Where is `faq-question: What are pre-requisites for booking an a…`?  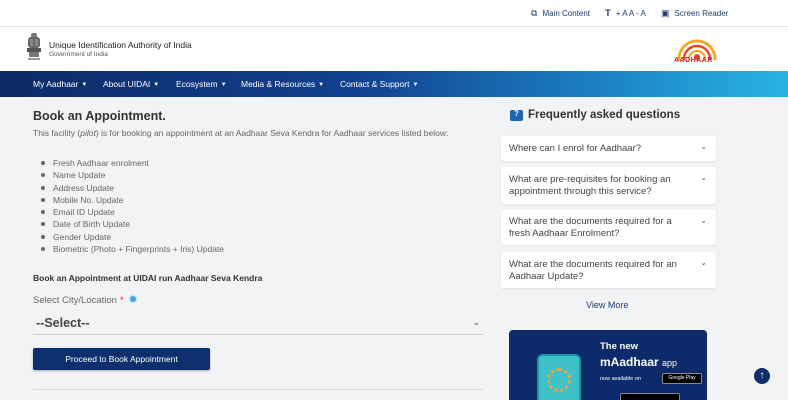
faq-question: What are pre-requisites for booking an a… is located at coordinates (590, 185).